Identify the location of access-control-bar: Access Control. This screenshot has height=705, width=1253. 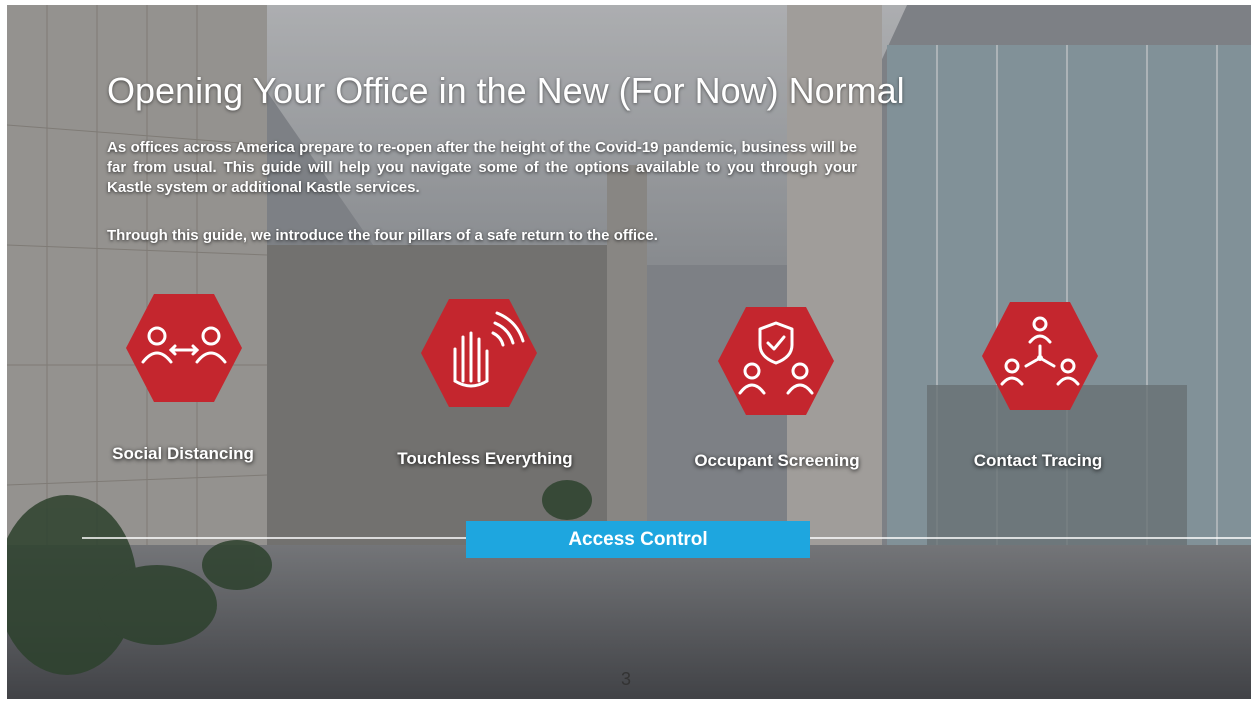
(638, 539).